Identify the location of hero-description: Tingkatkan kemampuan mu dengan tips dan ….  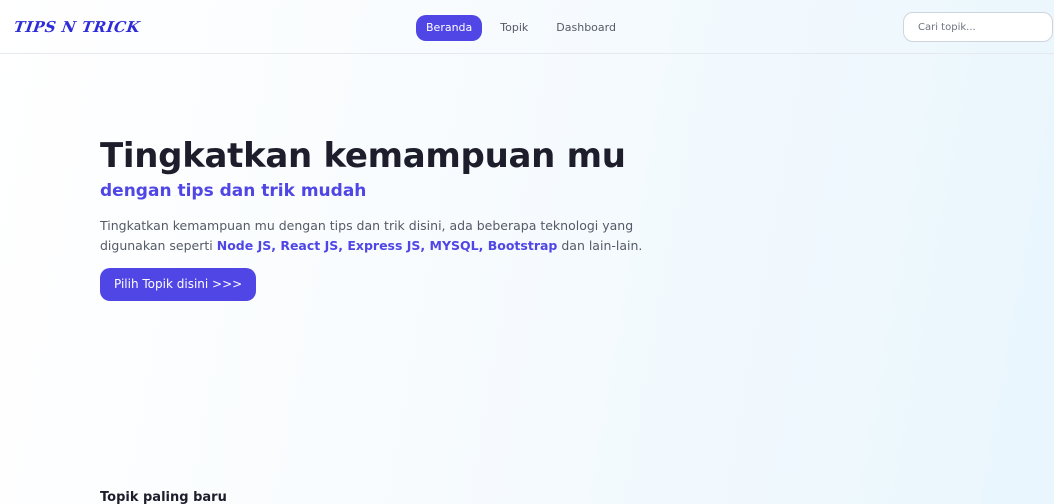
(386, 236).